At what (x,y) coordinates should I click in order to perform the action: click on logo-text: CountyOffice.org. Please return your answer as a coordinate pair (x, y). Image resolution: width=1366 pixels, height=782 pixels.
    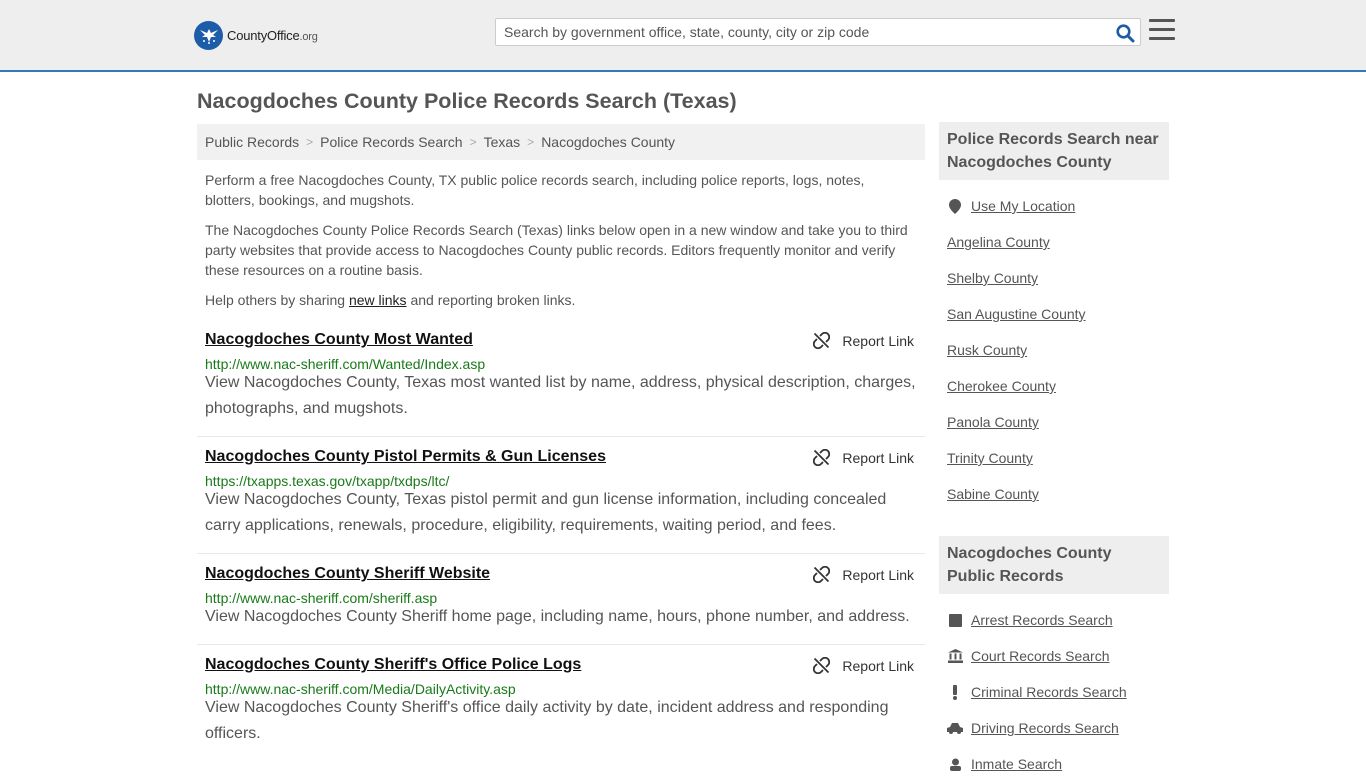
    Looking at the image, I should click on (272, 35).